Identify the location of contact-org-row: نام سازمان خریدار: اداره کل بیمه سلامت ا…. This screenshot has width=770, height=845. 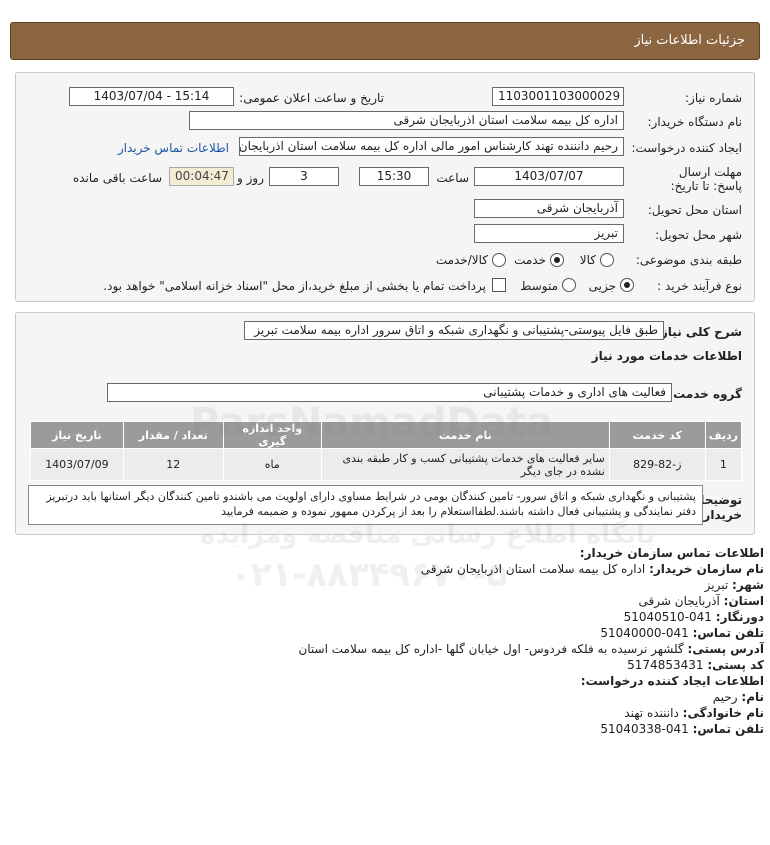
(592, 569).